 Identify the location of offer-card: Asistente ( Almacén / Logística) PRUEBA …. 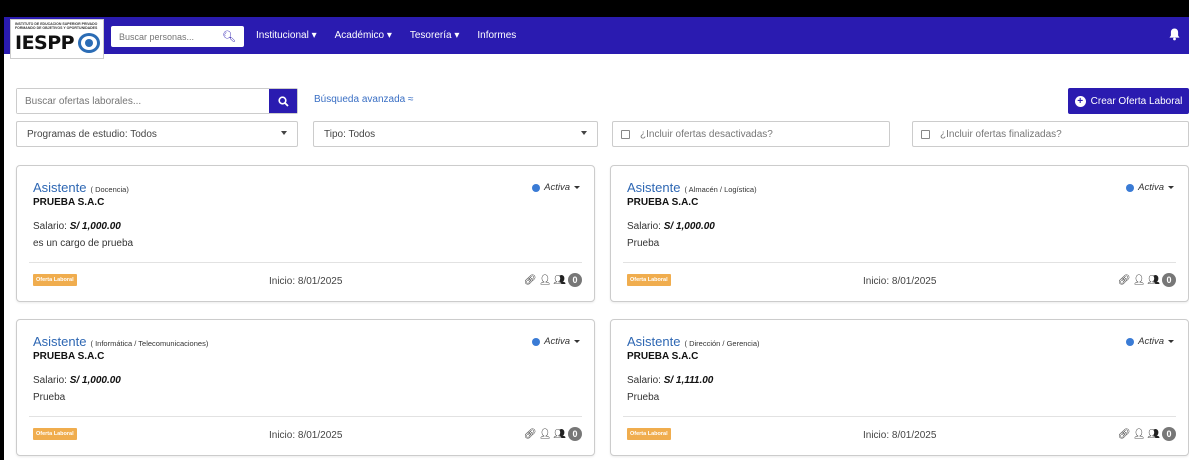
(899, 233).